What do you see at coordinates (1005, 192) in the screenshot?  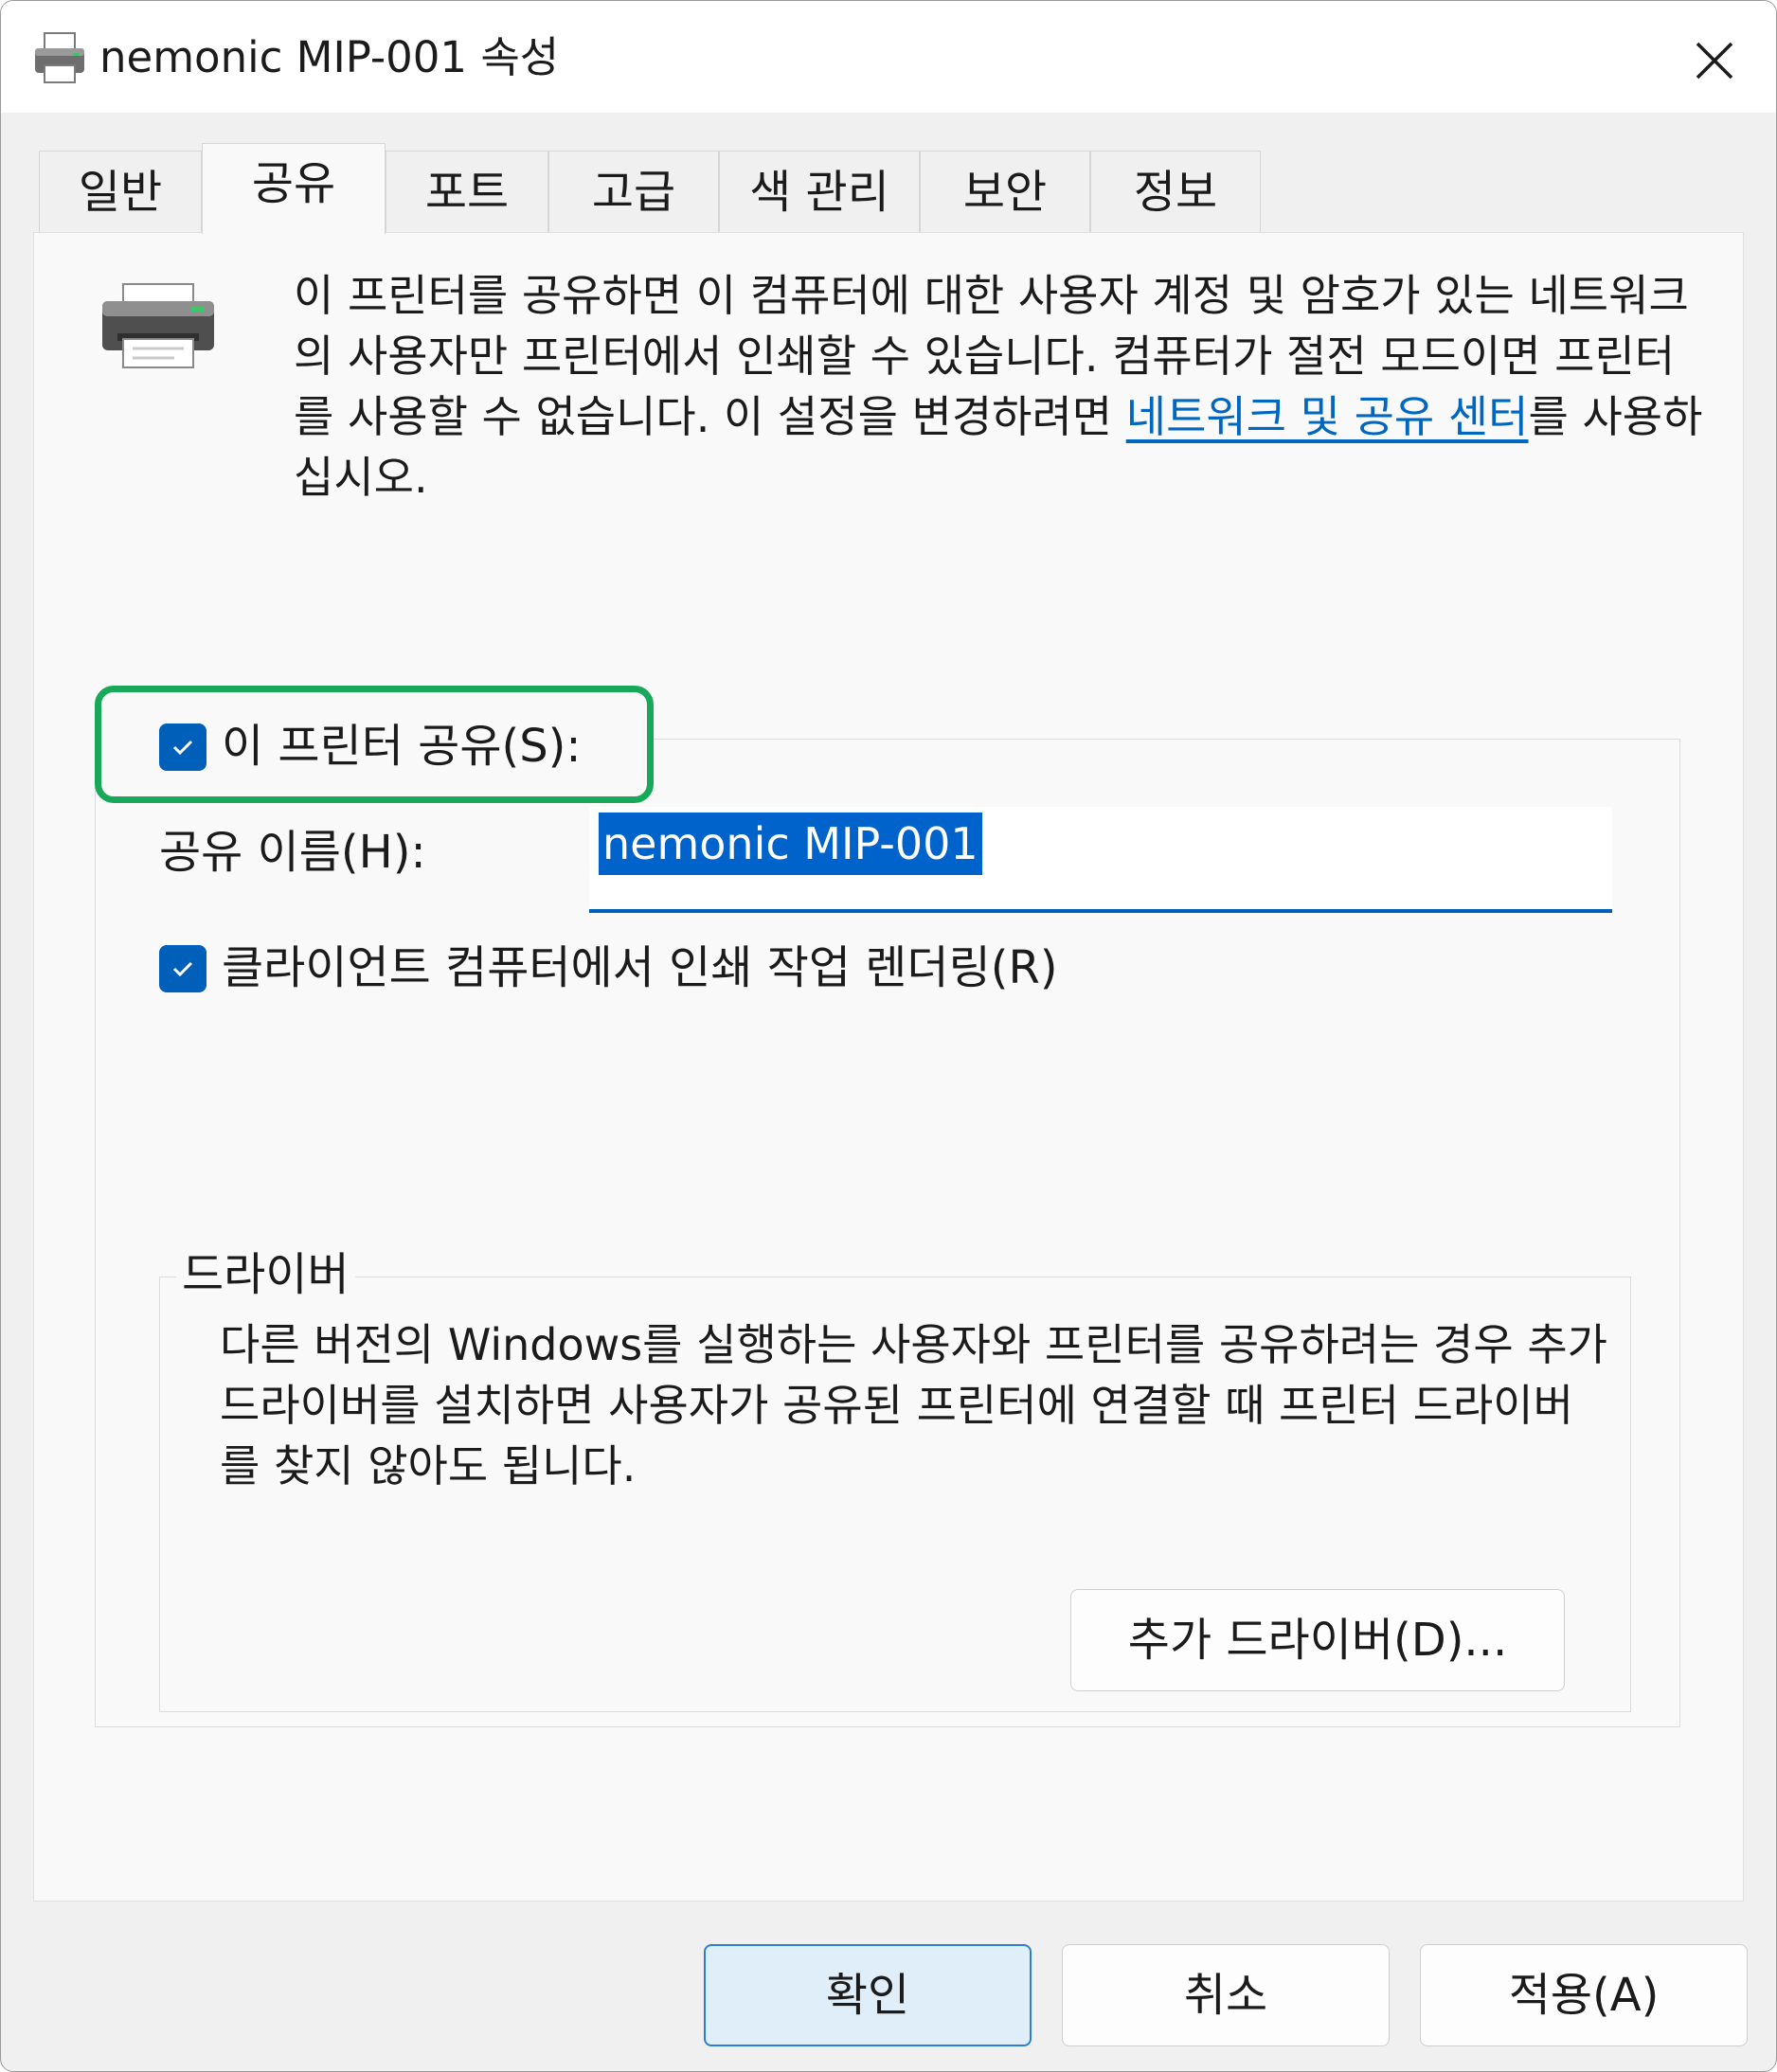 I see `tab-security: 보안` at bounding box center [1005, 192].